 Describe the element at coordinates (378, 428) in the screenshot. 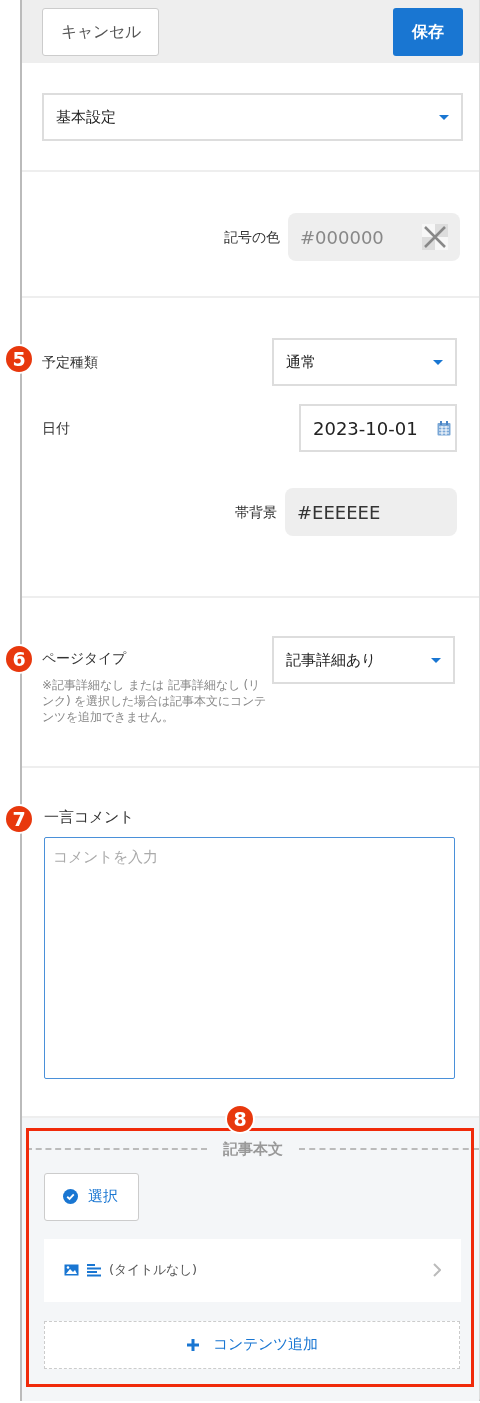

I see `date-field: 2023-10-01` at that location.